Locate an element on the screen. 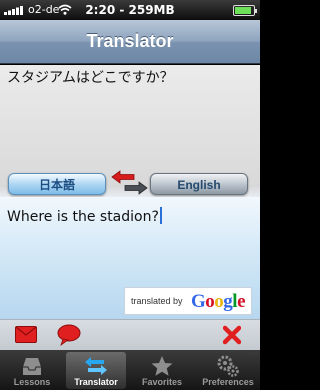 This screenshot has width=320, height=390. tab-translator: Translator is located at coordinates (96, 370).